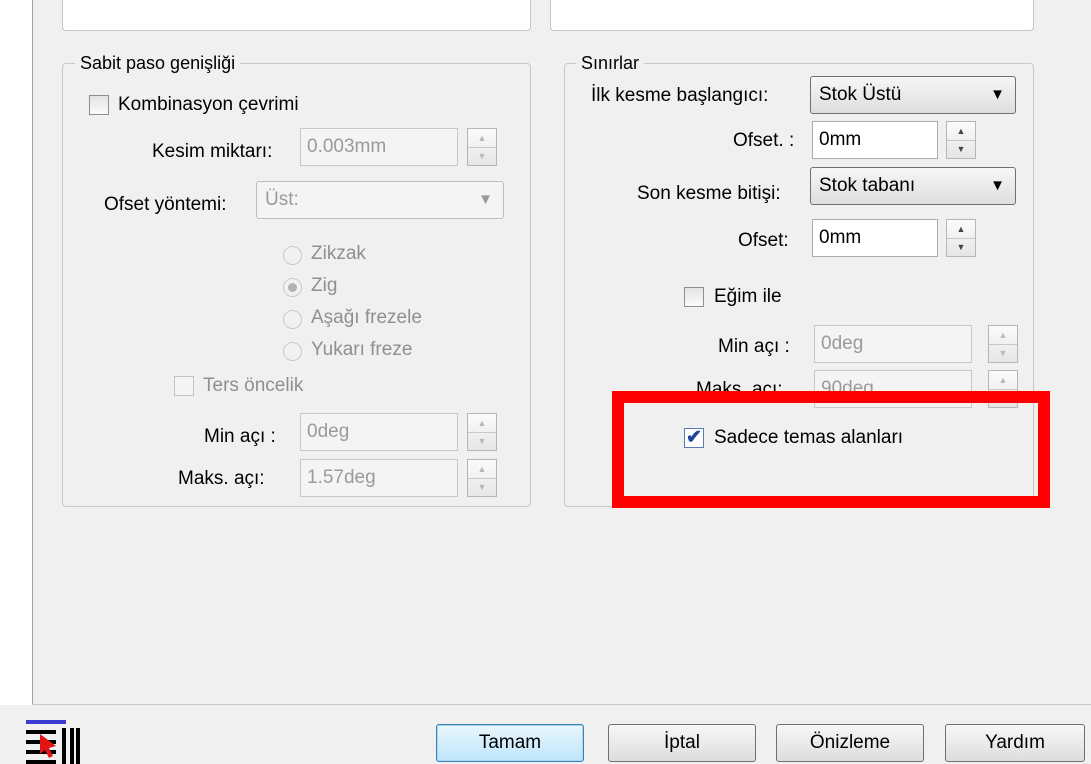 The image size is (1091, 764). I want to click on check-icon: ✔, so click(694, 437).